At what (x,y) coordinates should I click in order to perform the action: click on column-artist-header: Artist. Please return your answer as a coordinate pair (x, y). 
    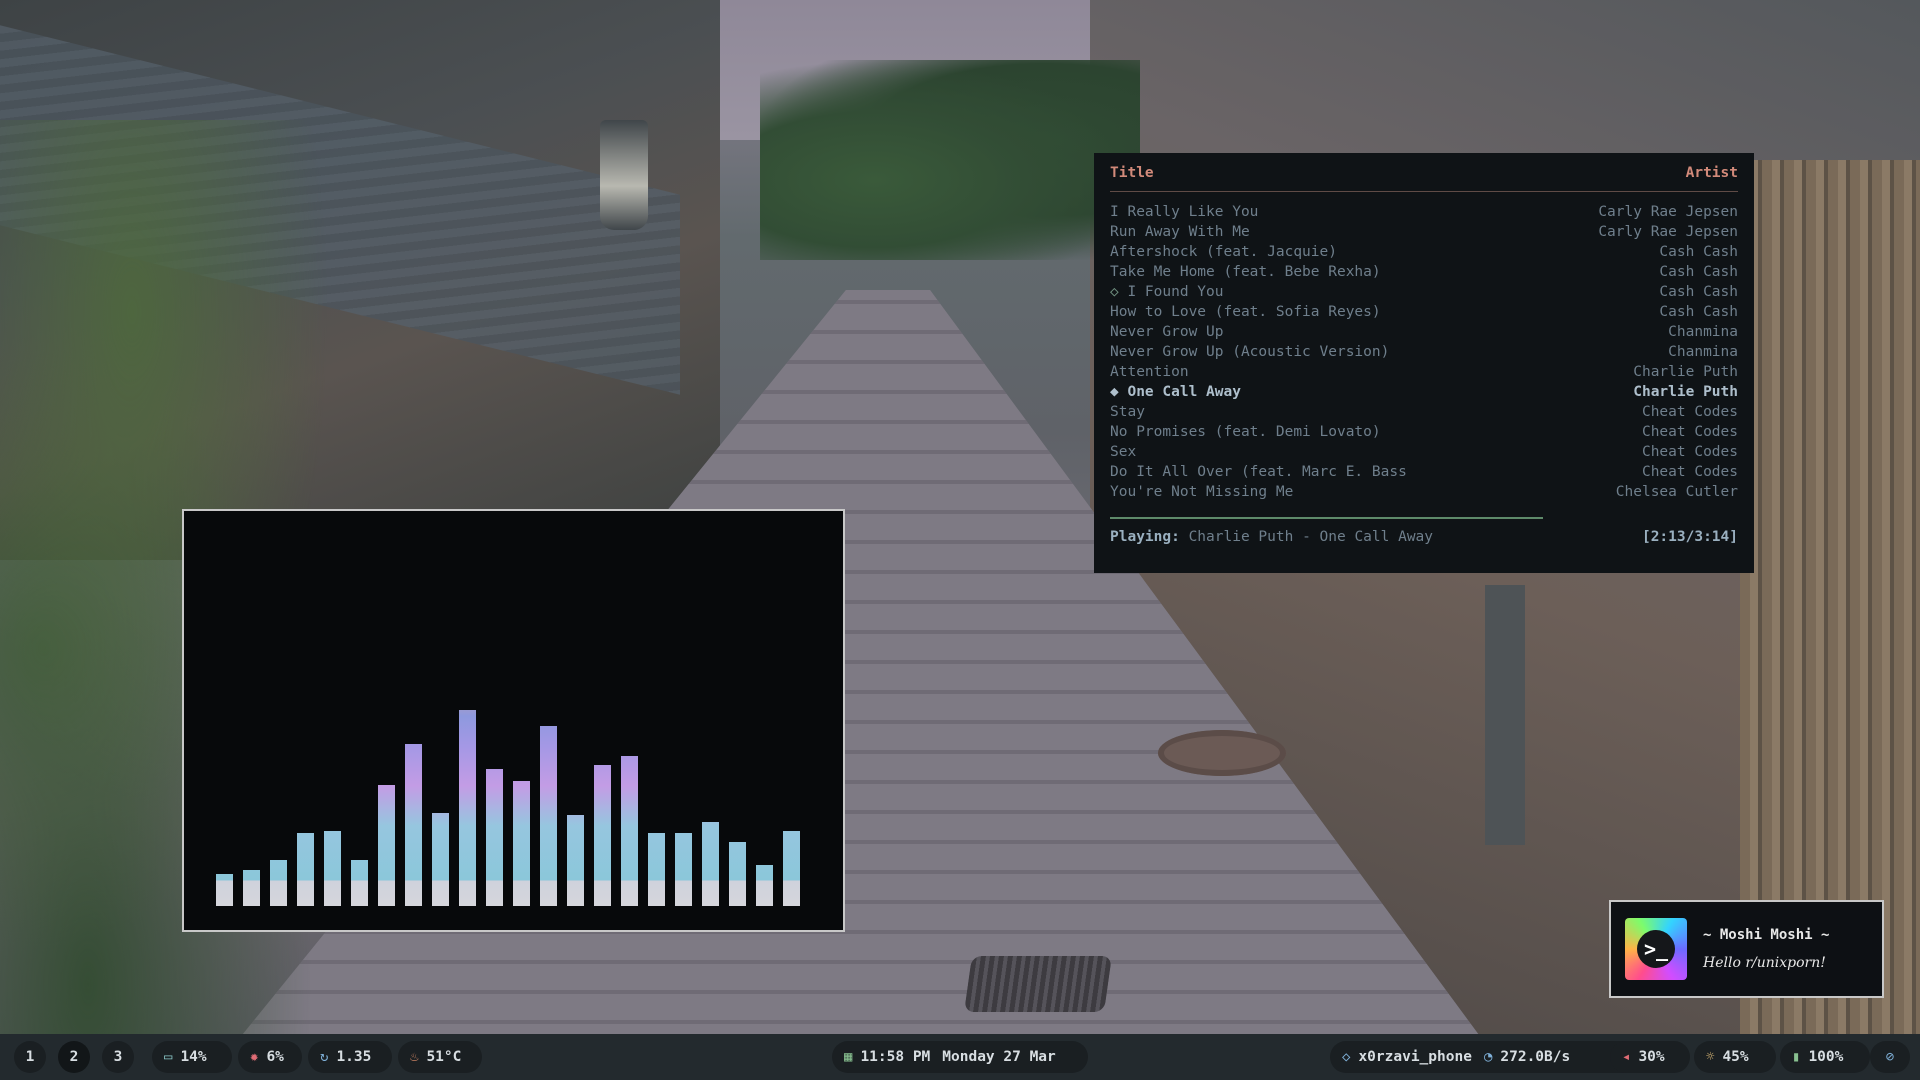
    Looking at the image, I should click on (1712, 174).